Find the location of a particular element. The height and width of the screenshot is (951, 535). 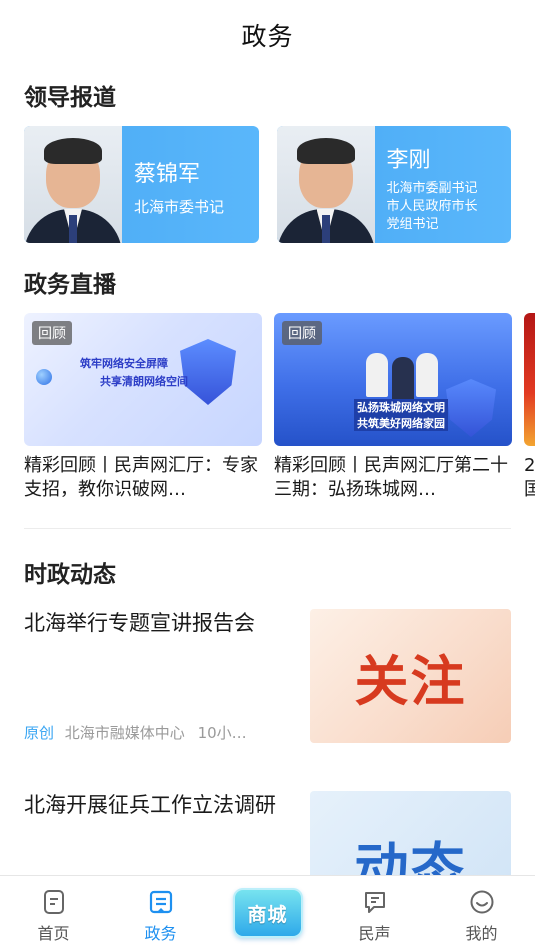

news-thumbnail: 关注 is located at coordinates (410, 676).